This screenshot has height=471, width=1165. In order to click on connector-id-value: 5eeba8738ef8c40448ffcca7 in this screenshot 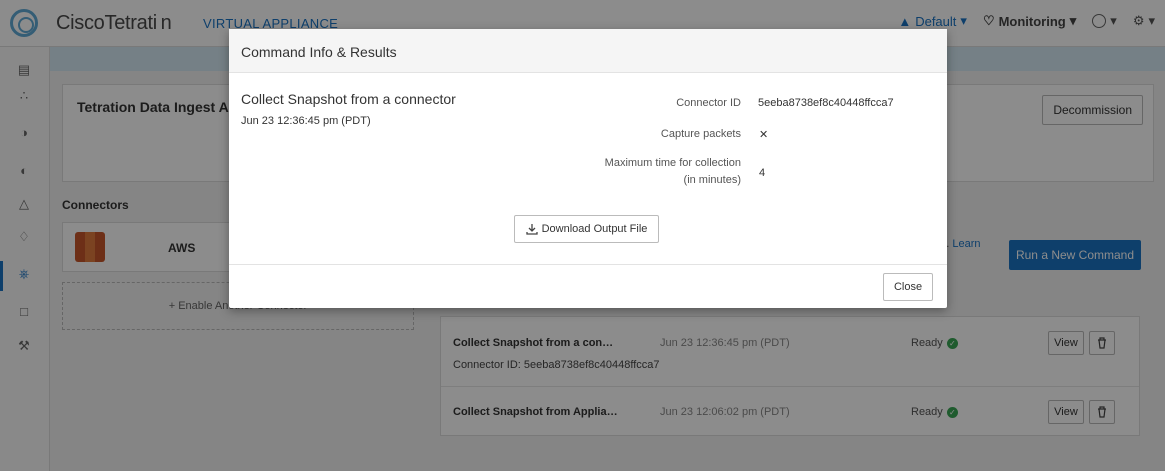, I will do `click(826, 103)`.